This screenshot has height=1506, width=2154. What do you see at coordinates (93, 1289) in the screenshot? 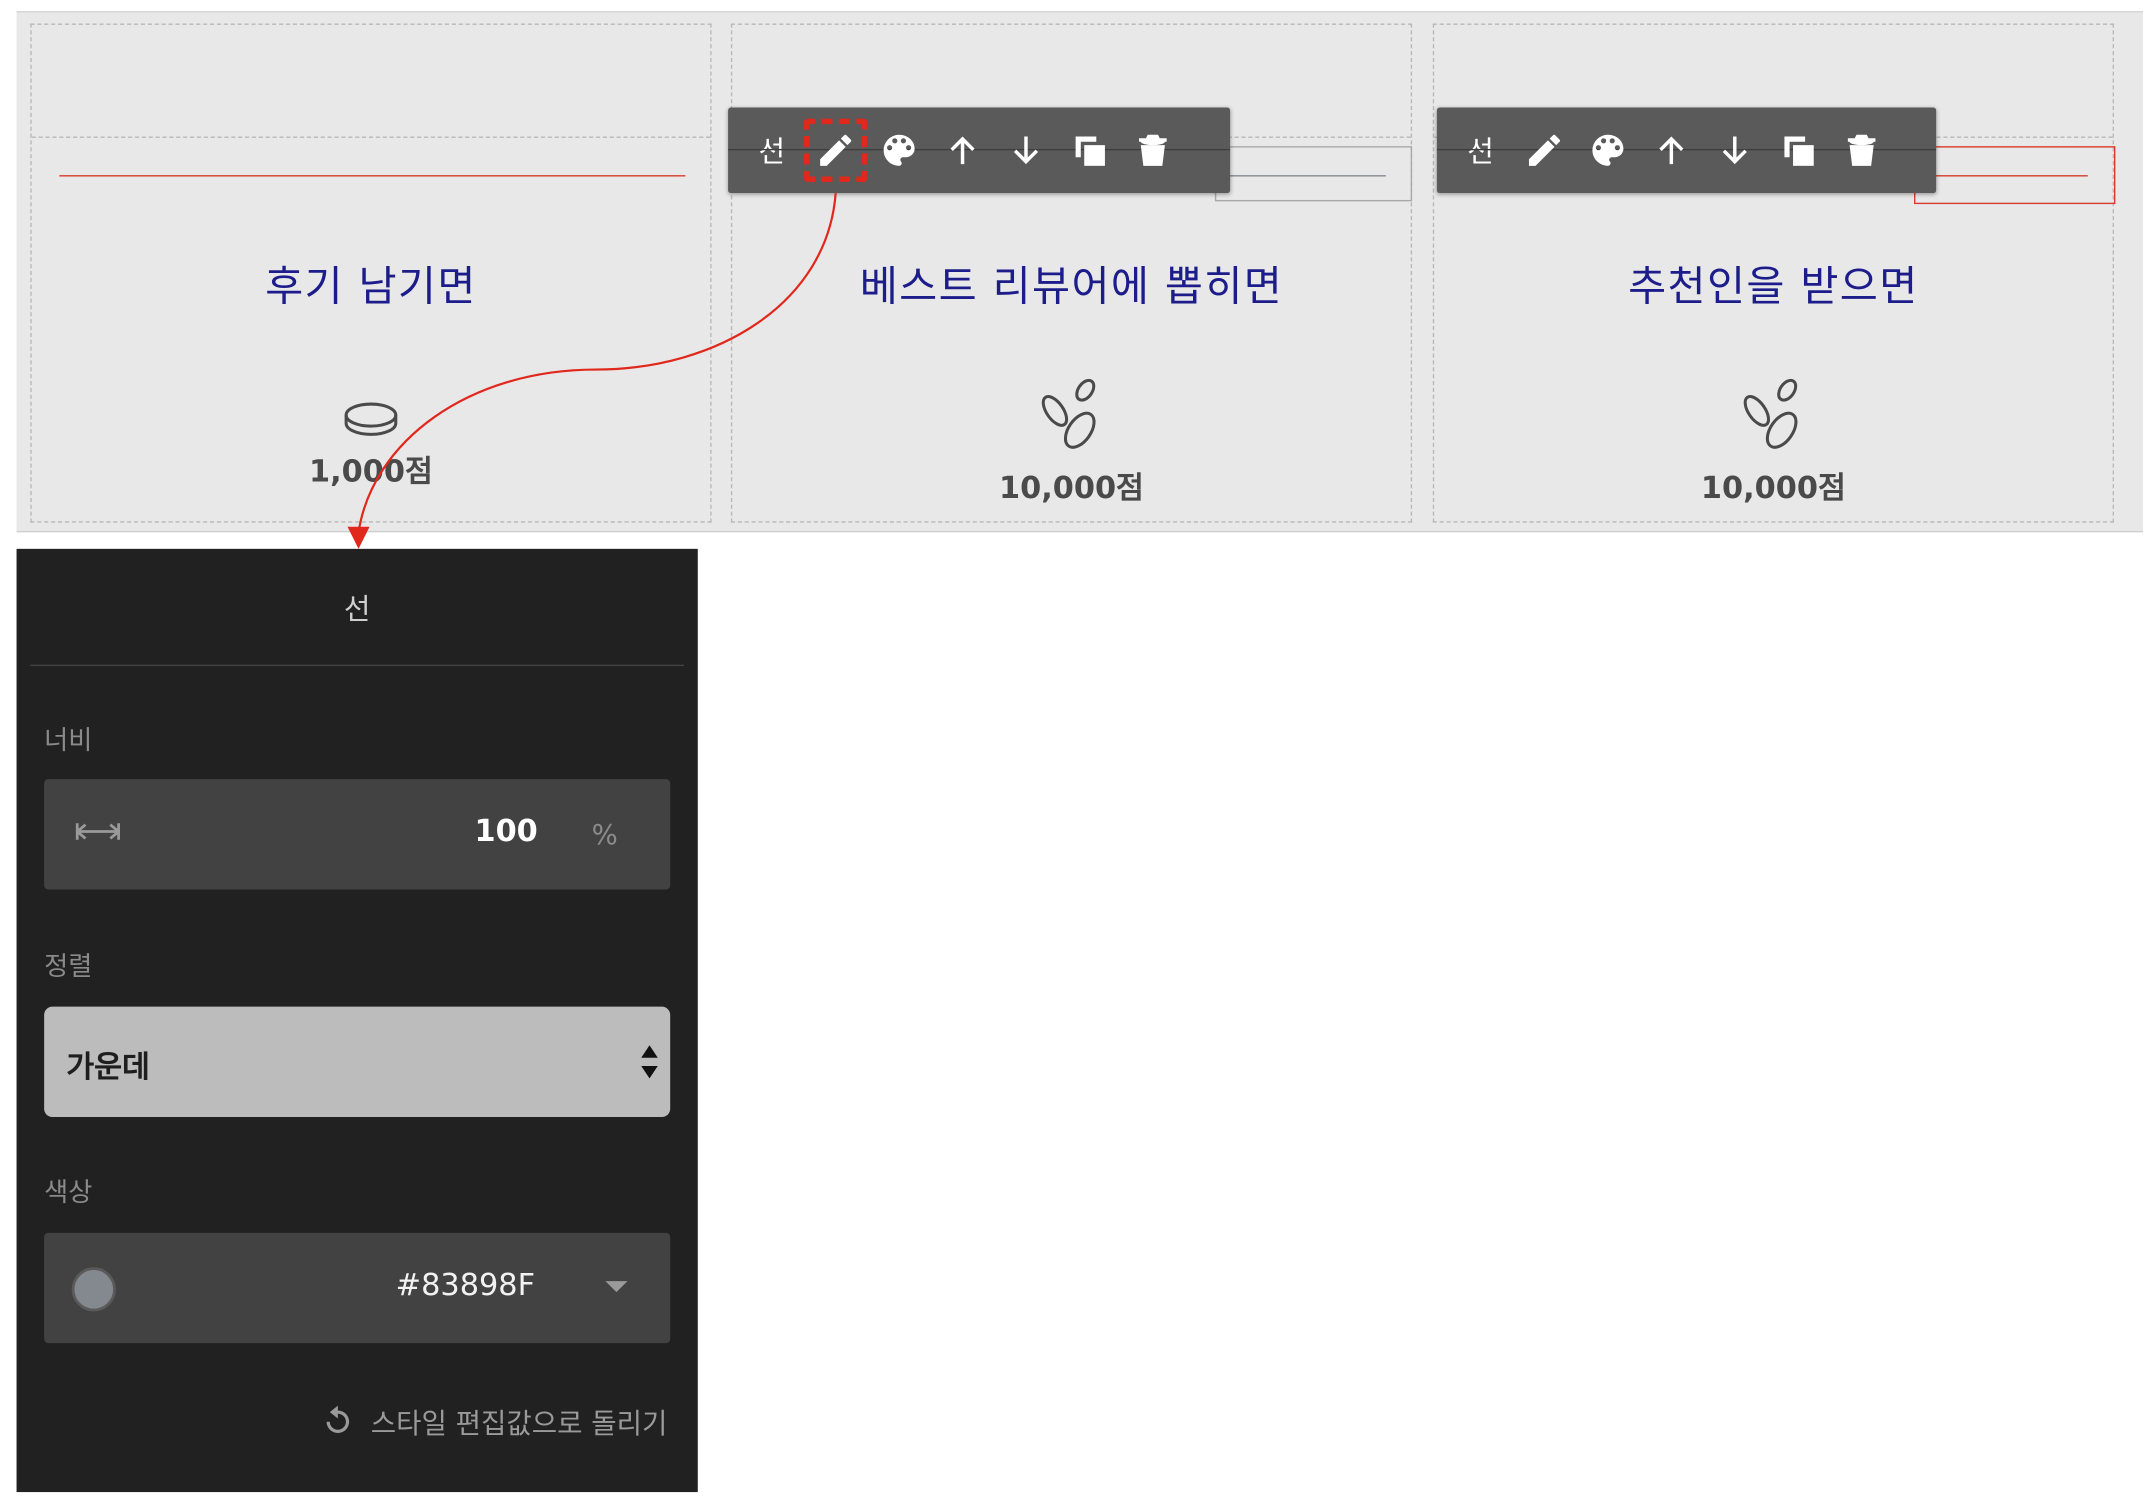
I see `color-swatch` at bounding box center [93, 1289].